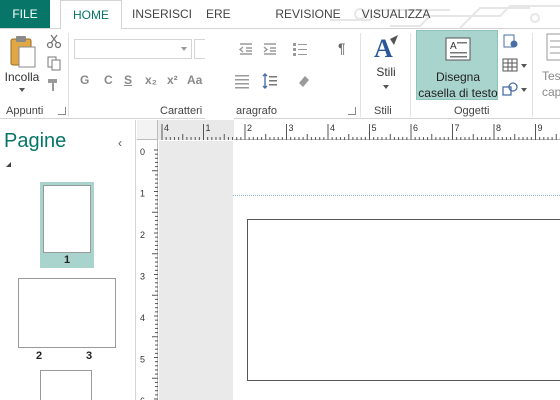 The image size is (560, 400). I want to click on cut-off-label-line2: cap, so click(551, 92).